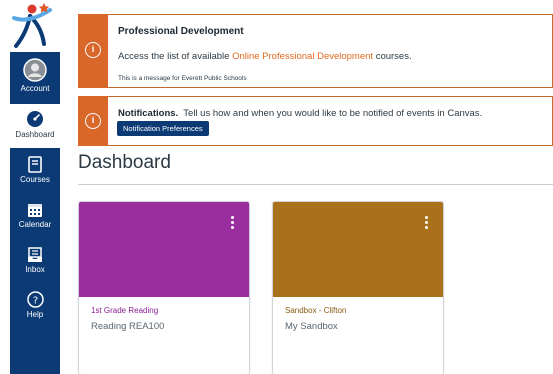  I want to click on course-card-title: 1st Grade Reading, so click(124, 310).